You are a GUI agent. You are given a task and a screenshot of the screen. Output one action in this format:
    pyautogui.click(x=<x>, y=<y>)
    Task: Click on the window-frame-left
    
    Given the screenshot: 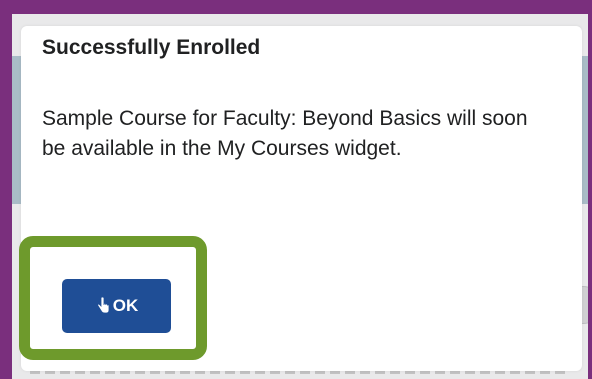 What is the action you would take?
    pyautogui.click(x=6, y=189)
    